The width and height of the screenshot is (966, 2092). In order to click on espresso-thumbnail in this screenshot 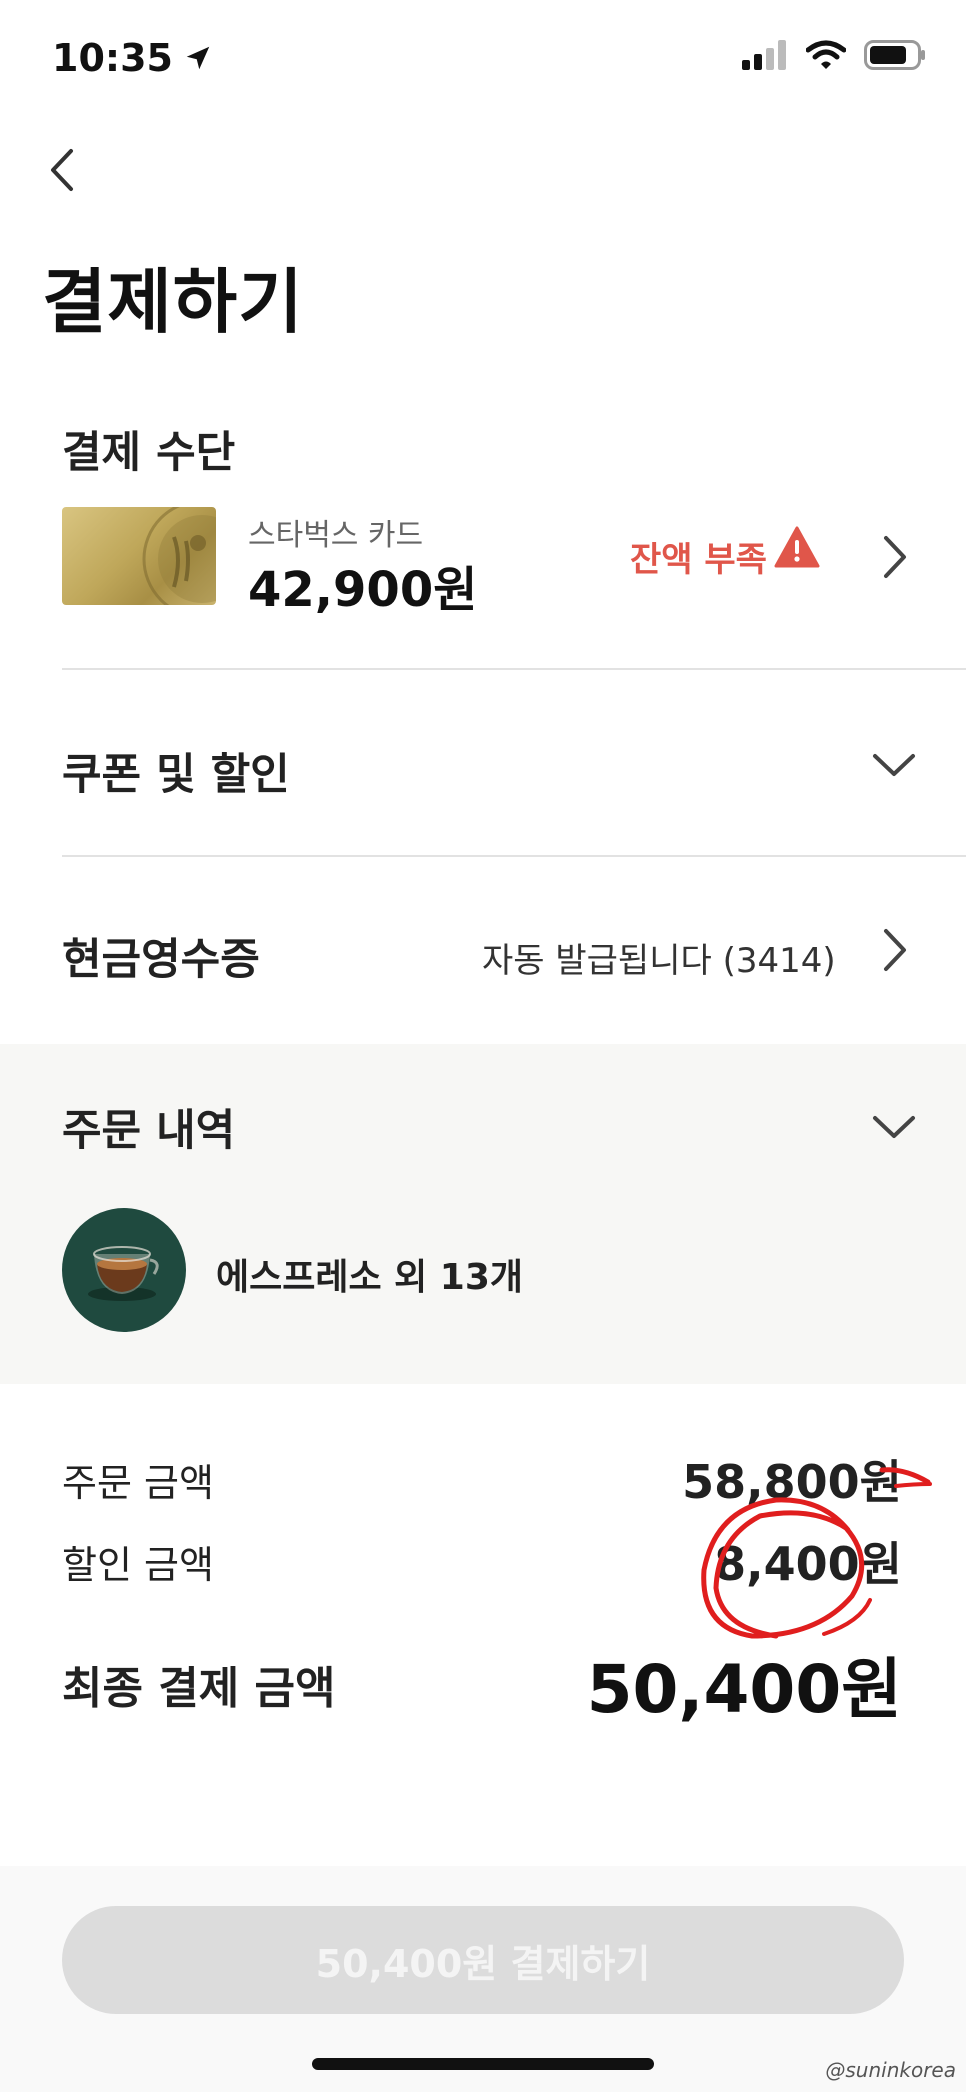, I will do `click(124, 1270)`.